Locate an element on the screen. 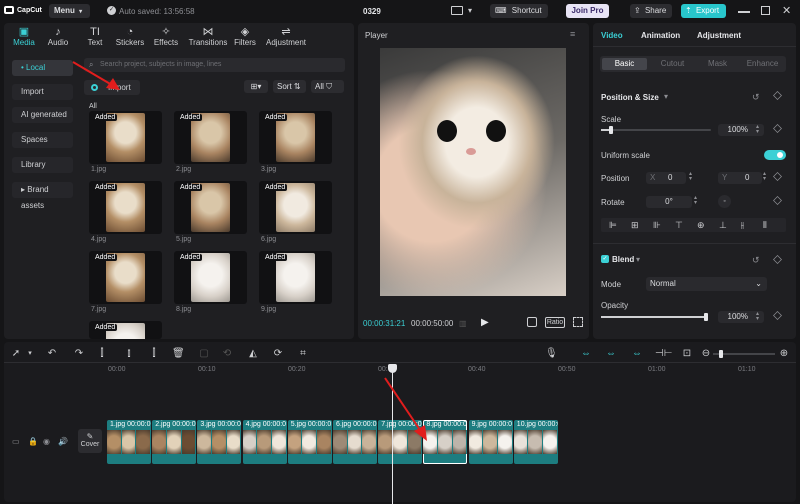 The image size is (800, 504). speaker-icon: 🔊 is located at coordinates (63, 441).